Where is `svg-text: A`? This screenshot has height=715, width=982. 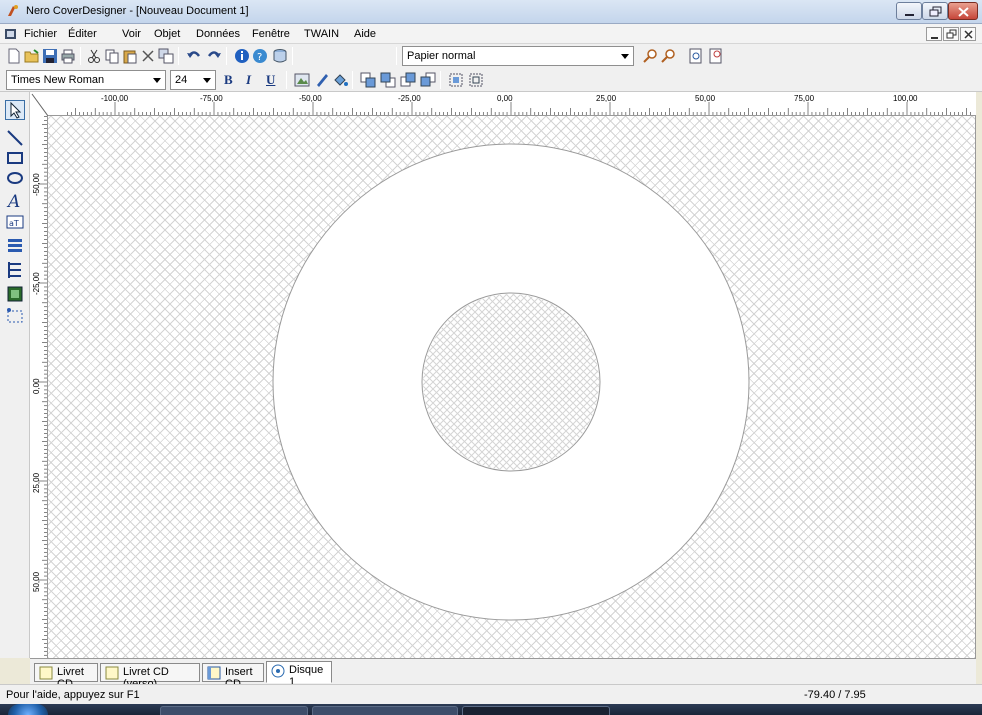
svg-text: A is located at coordinates (13, 201).